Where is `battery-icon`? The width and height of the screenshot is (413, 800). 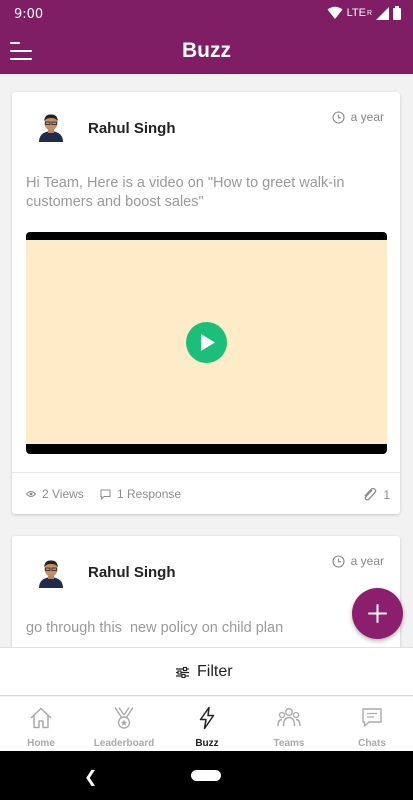 battery-icon is located at coordinates (397, 13).